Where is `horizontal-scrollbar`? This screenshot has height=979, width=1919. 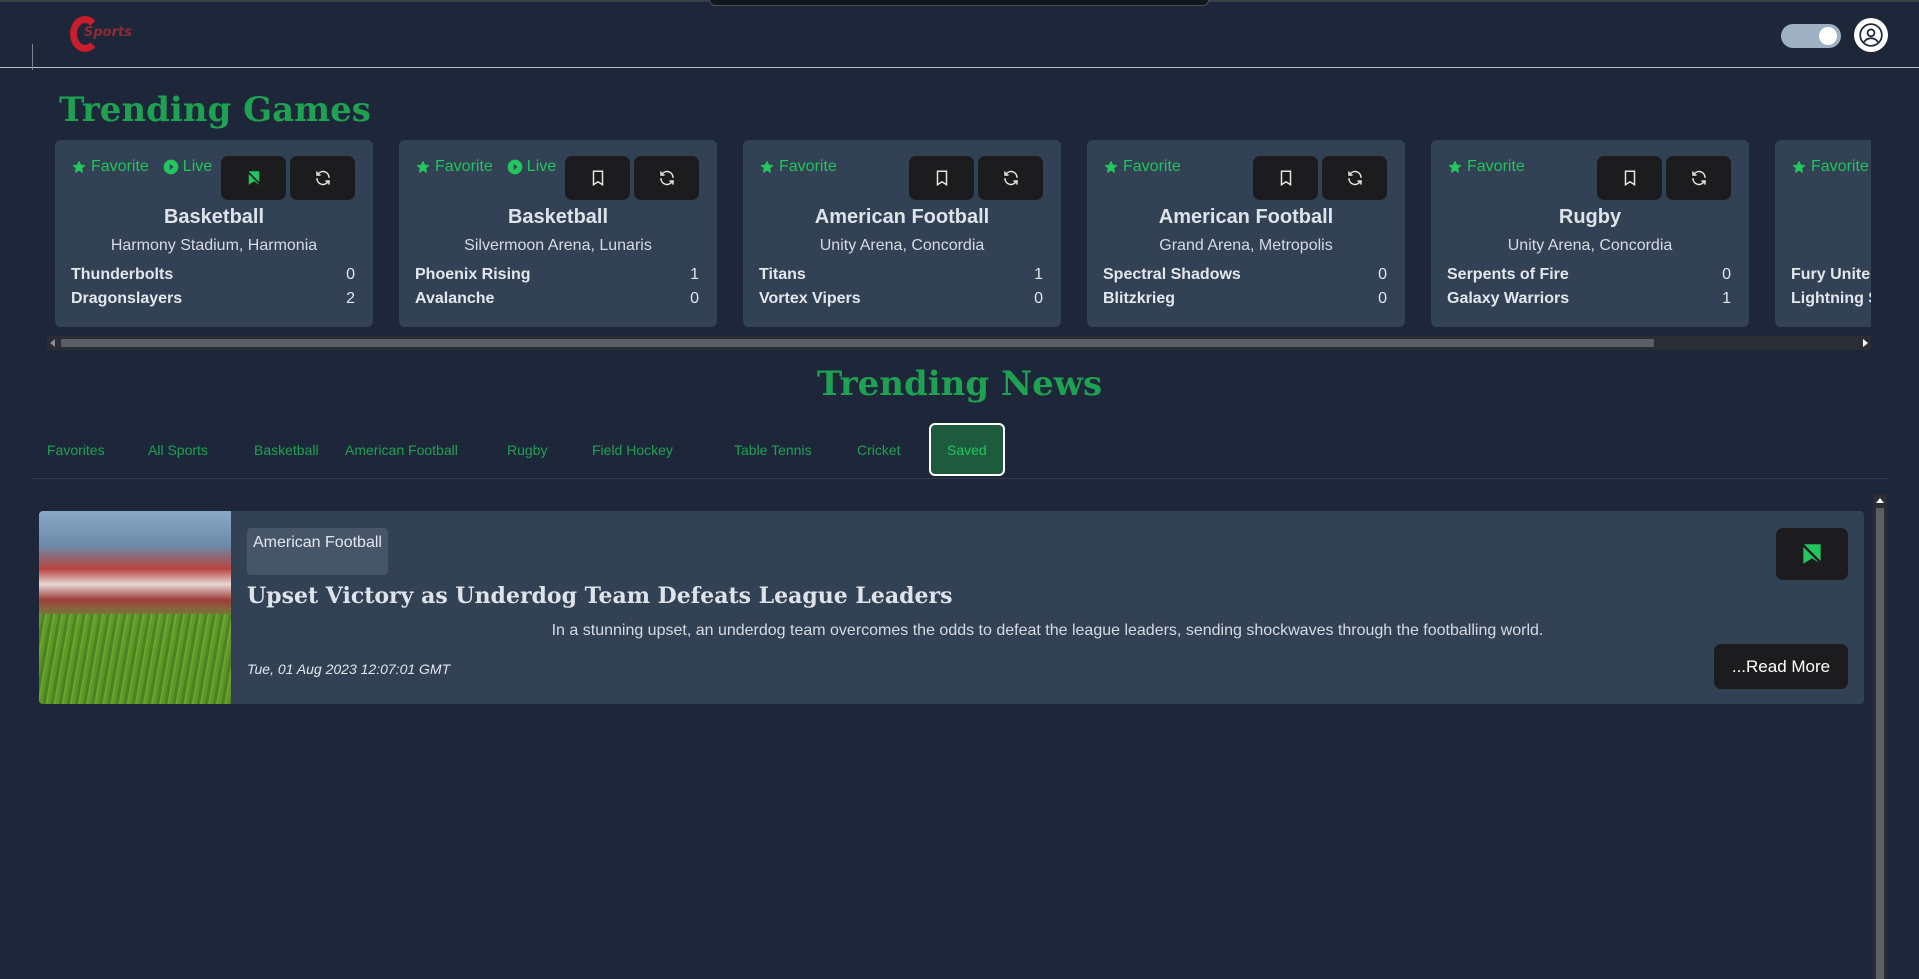
horizontal-scrollbar is located at coordinates (959, 343).